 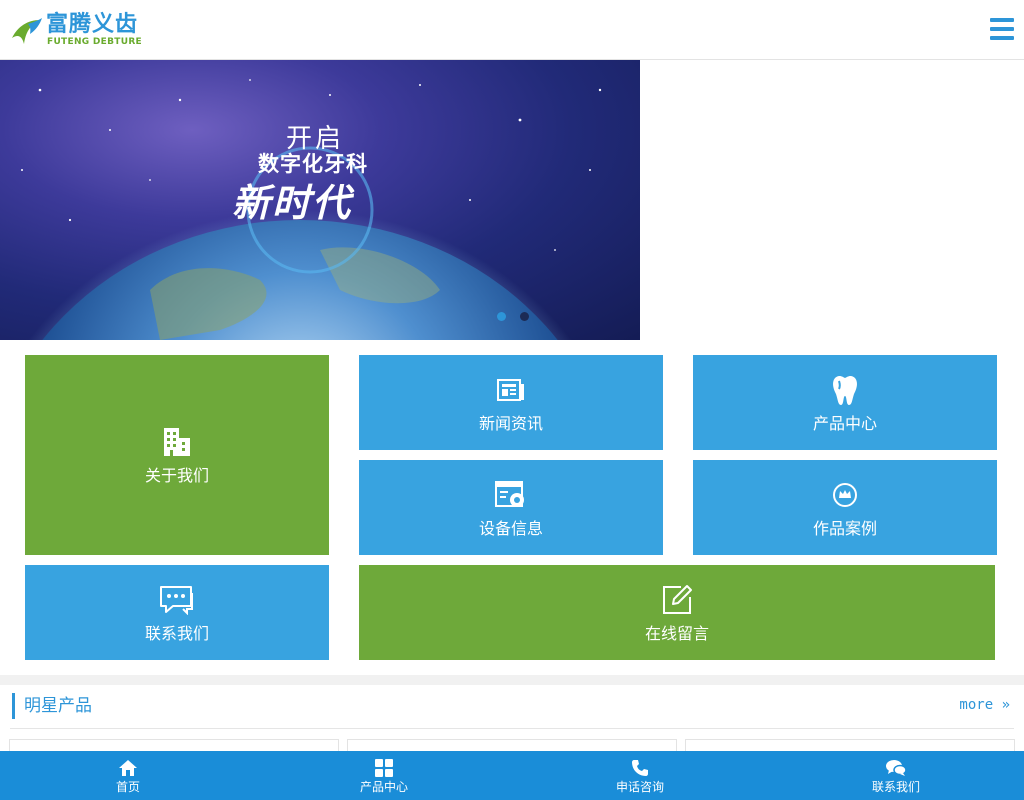 What do you see at coordinates (383, 787) in the screenshot?
I see `nav-label: 产品中心` at bounding box center [383, 787].